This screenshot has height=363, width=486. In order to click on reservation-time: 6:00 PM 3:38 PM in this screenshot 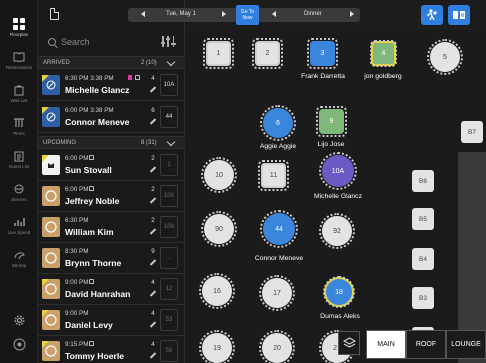, I will do `click(89, 110)`.